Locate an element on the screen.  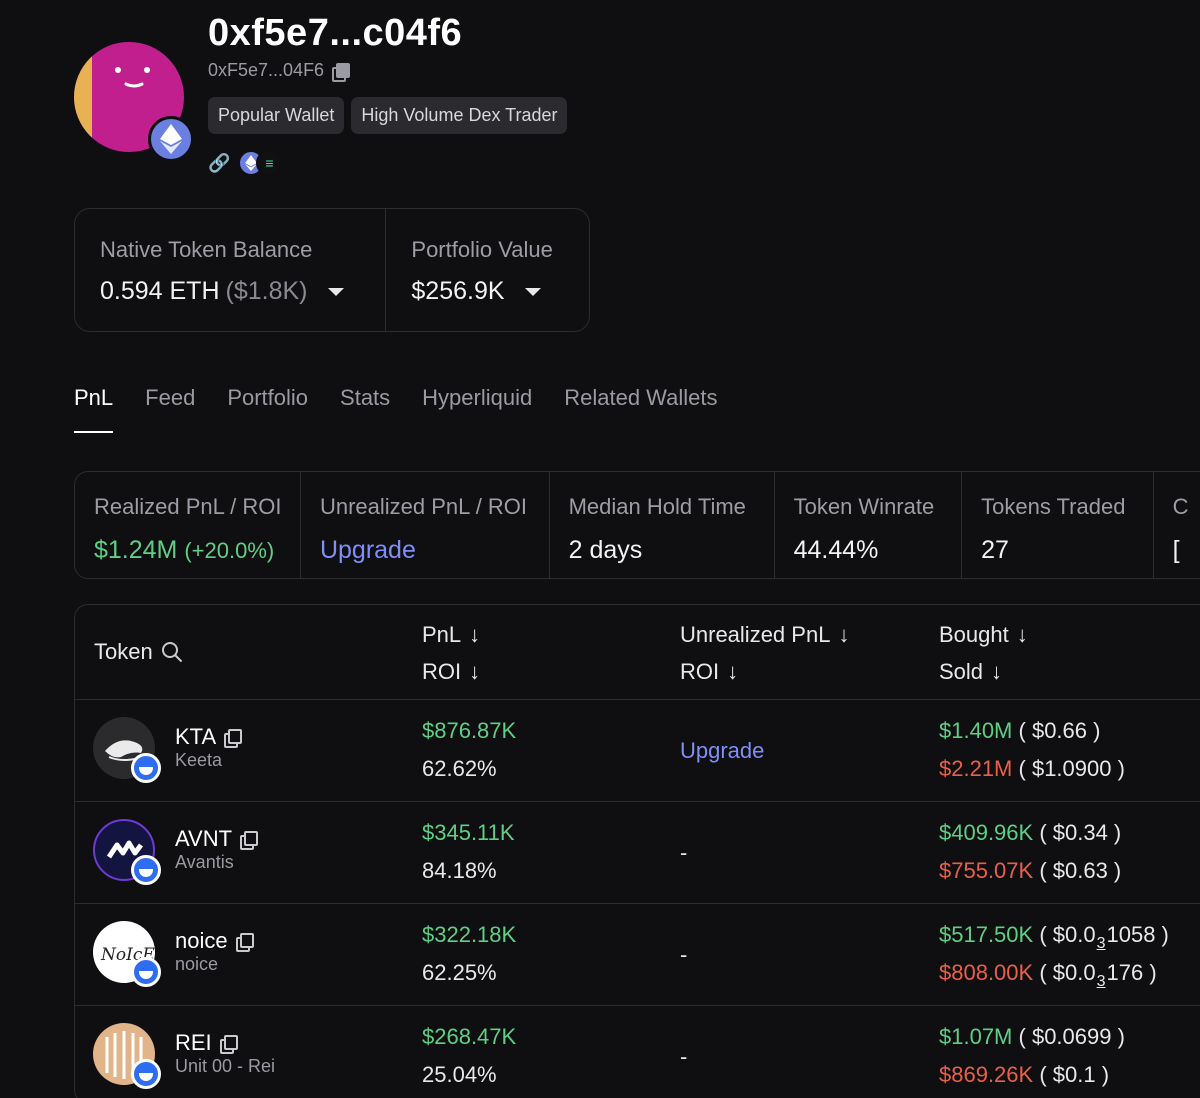
column-token-label: Token is located at coordinates (123, 651).